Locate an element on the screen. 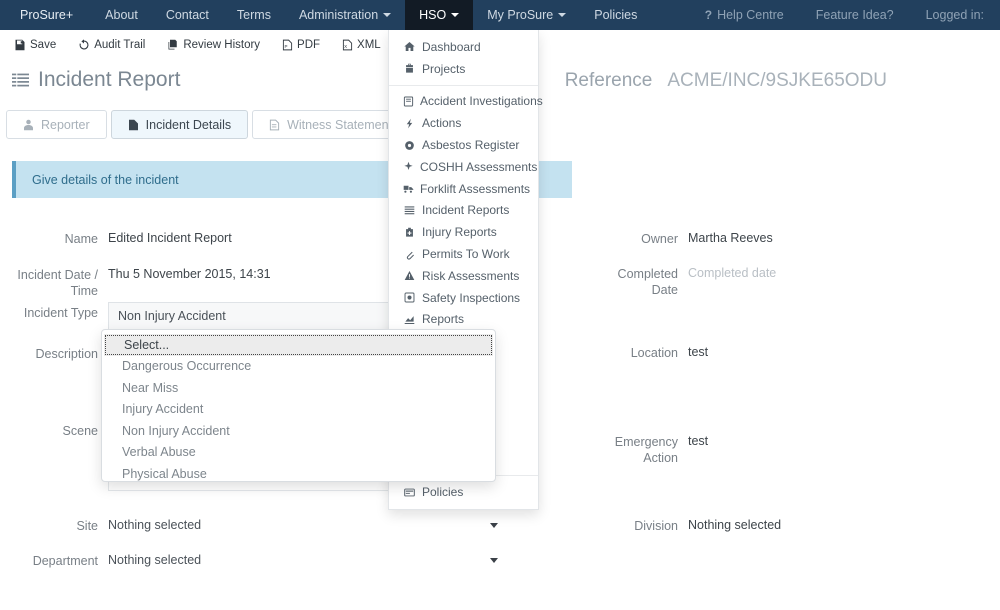 Image resolution: width=1000 pixels, height=610 pixels. svg-text: X is located at coordinates (345, 46).